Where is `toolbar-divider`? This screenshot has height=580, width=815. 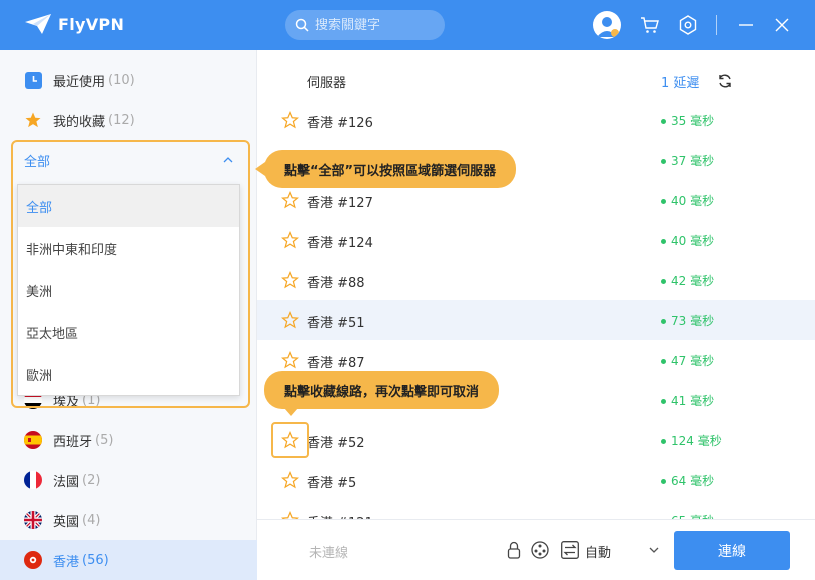 toolbar-divider is located at coordinates (716, 25).